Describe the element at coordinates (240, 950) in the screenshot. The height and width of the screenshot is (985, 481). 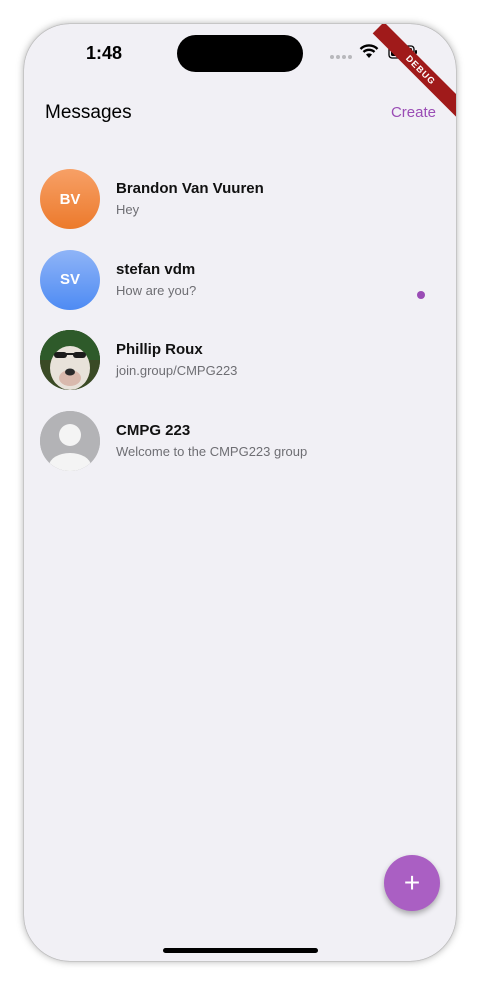
I see `home-indicator` at that location.